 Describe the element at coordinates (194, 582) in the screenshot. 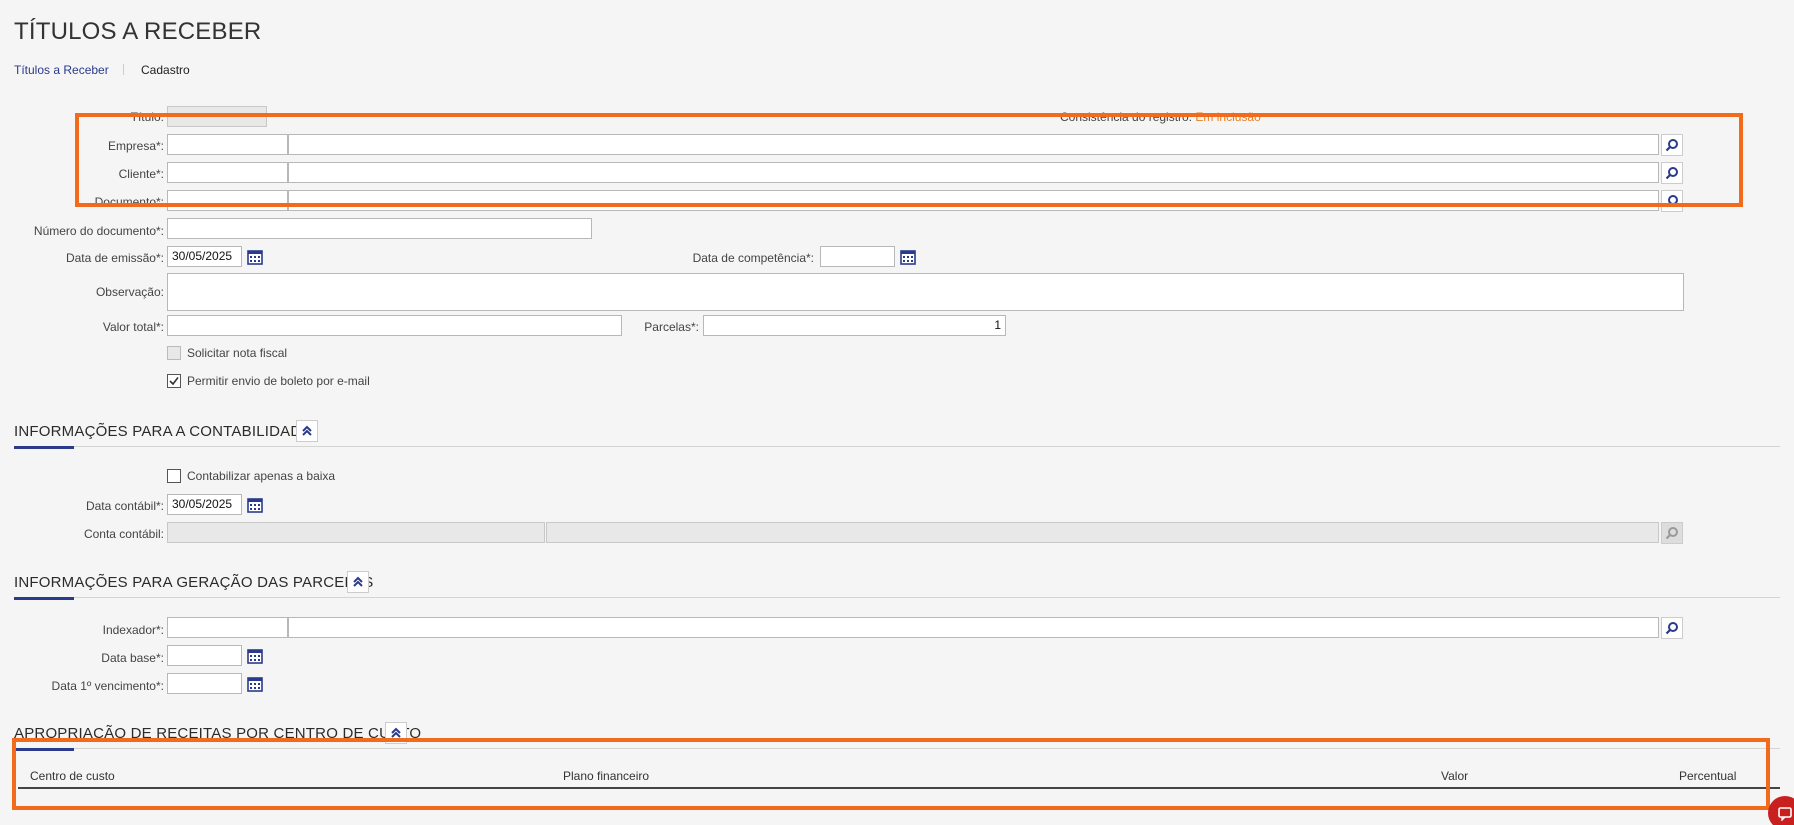

I see `parcelas-section-title: INFORMAÇÕES PARA GERAÇÃO DAS PARCELAS` at that location.